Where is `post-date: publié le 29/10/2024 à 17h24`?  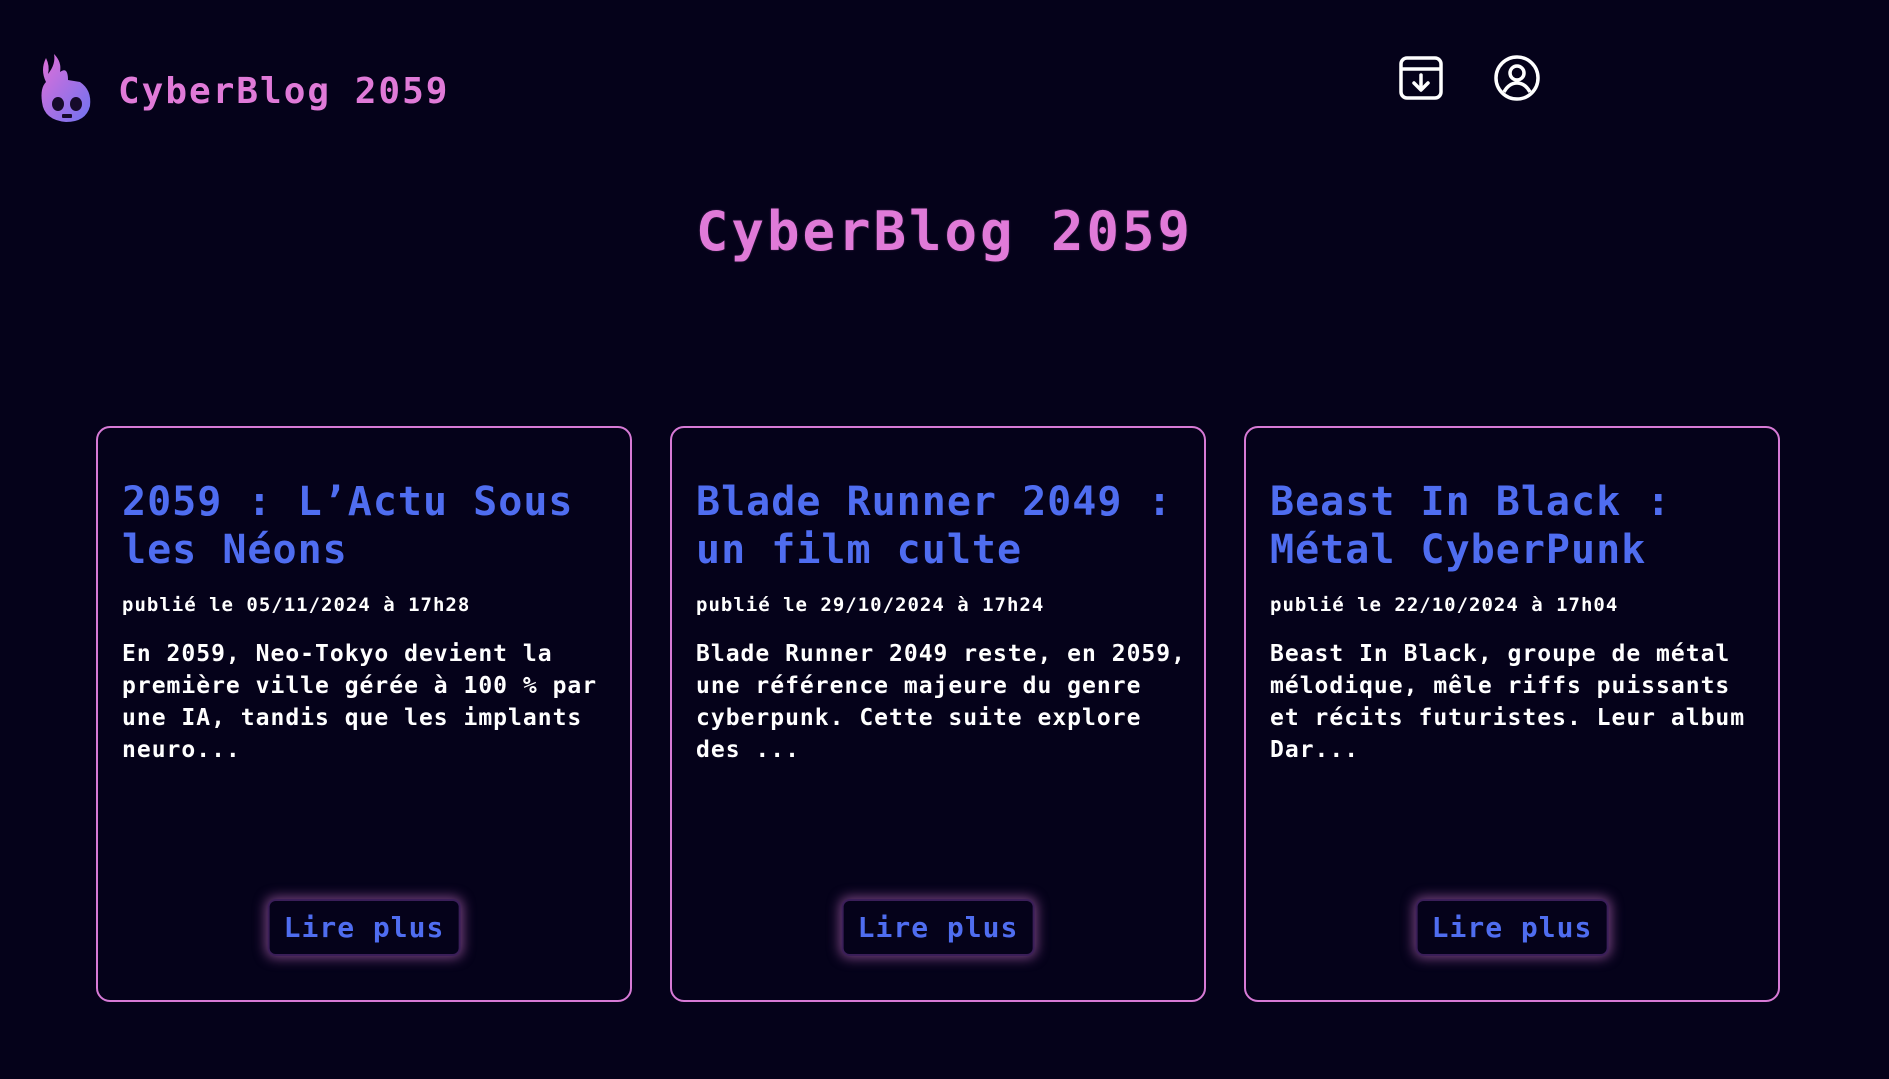 post-date: publié le 29/10/2024 à 17h24 is located at coordinates (870, 605).